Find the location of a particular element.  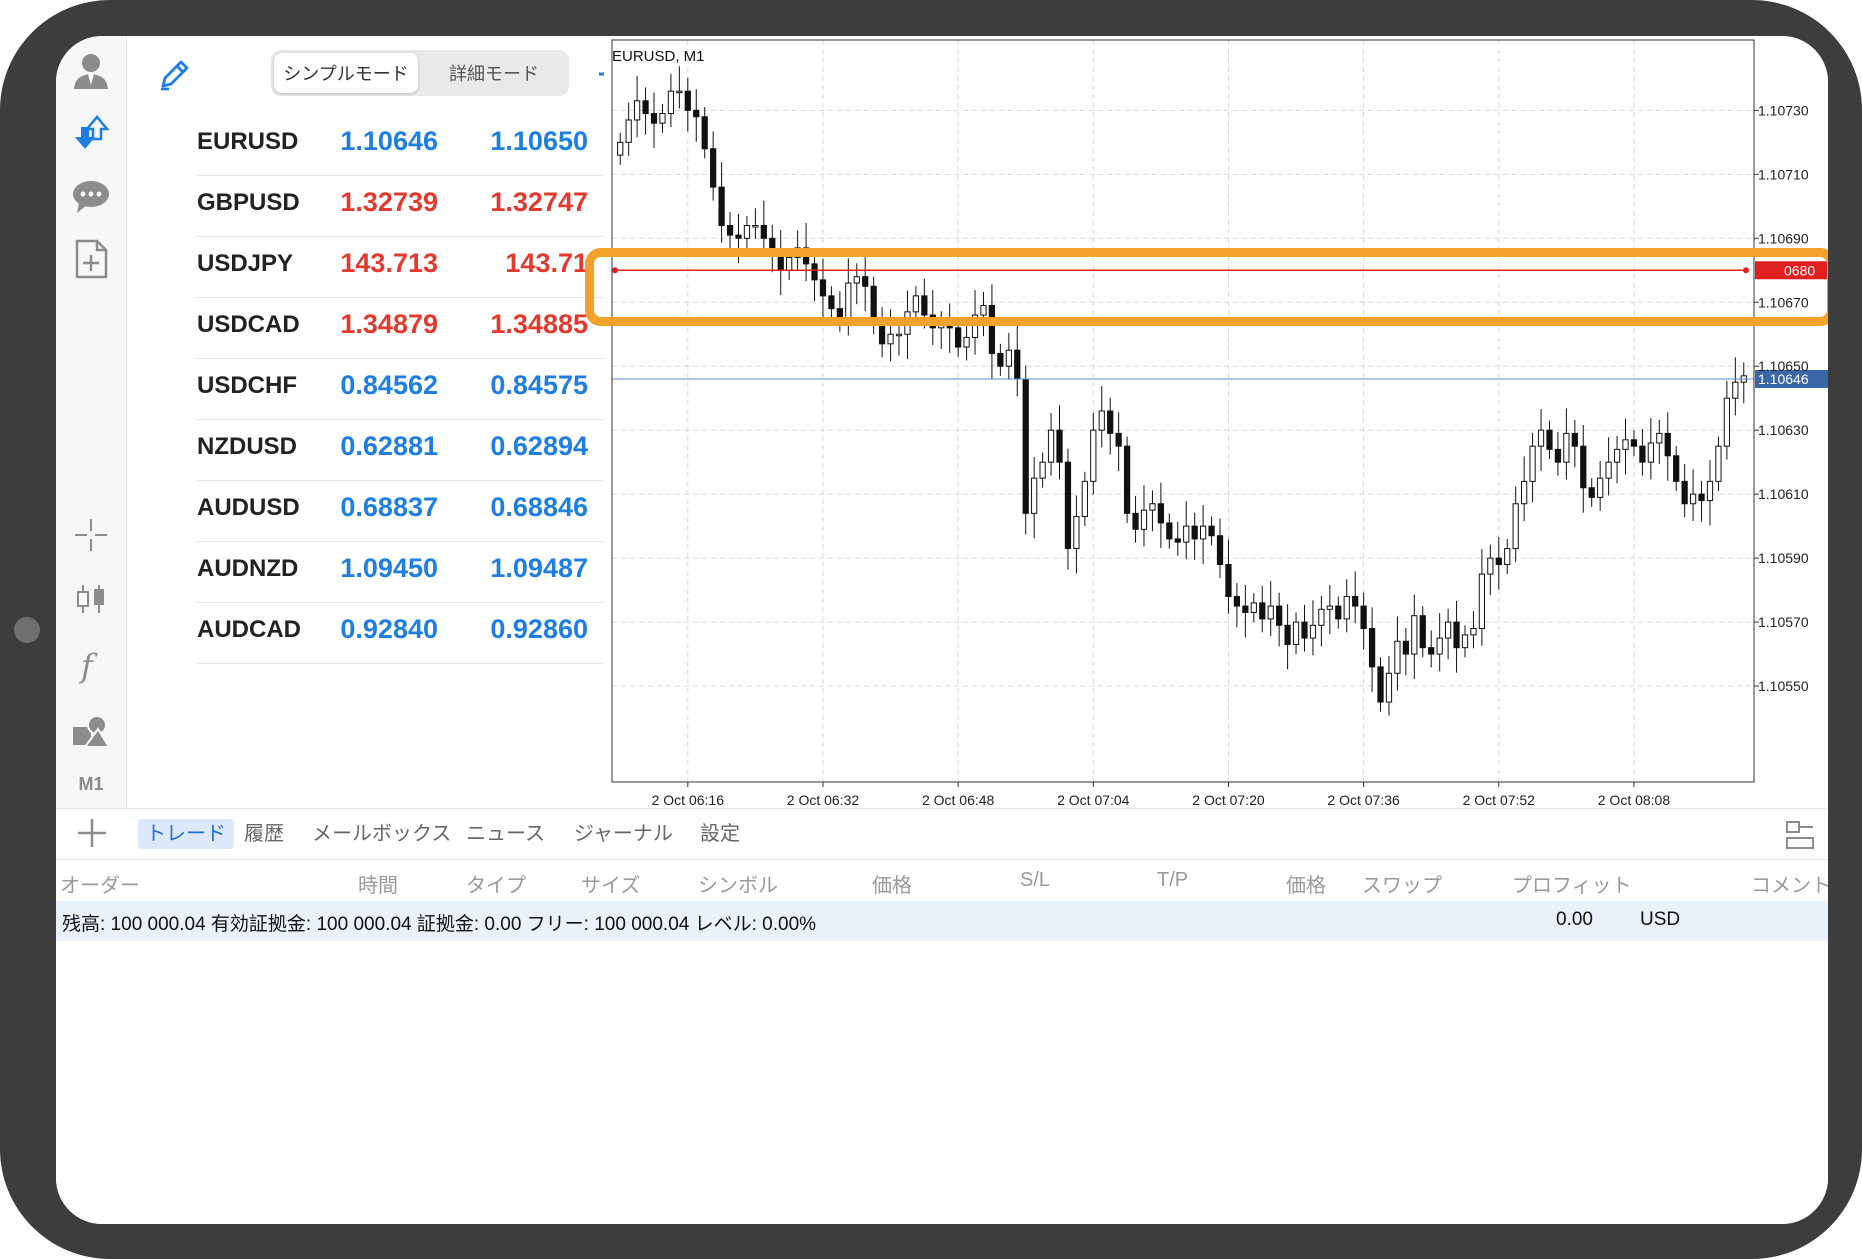

detail-mode-button: 詳細モード is located at coordinates (494, 73).